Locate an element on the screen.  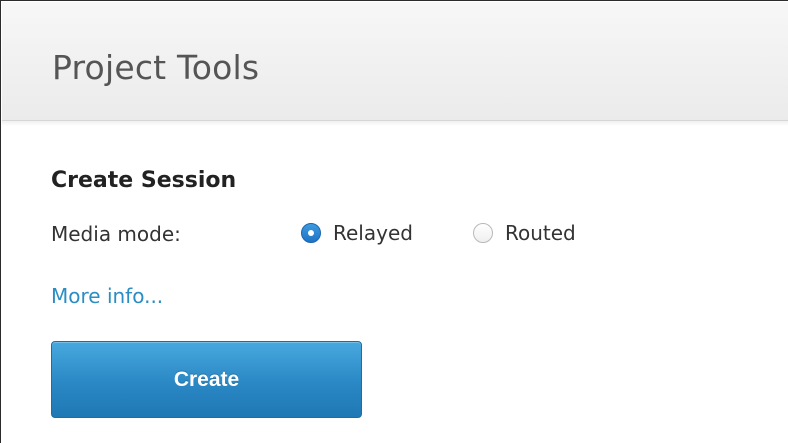
radio-unchecked-icon is located at coordinates (483, 233).